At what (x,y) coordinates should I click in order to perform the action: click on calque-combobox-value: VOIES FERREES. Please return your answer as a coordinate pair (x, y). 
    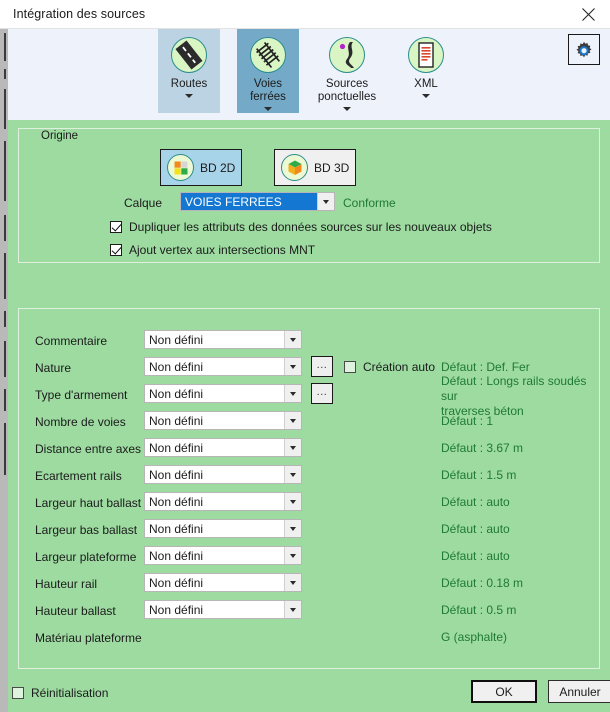
    Looking at the image, I should click on (249, 201).